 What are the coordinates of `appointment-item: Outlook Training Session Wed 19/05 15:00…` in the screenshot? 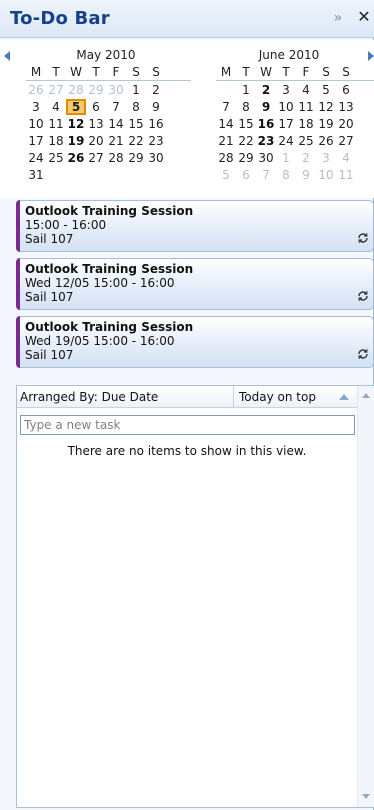 It's located at (195, 342).